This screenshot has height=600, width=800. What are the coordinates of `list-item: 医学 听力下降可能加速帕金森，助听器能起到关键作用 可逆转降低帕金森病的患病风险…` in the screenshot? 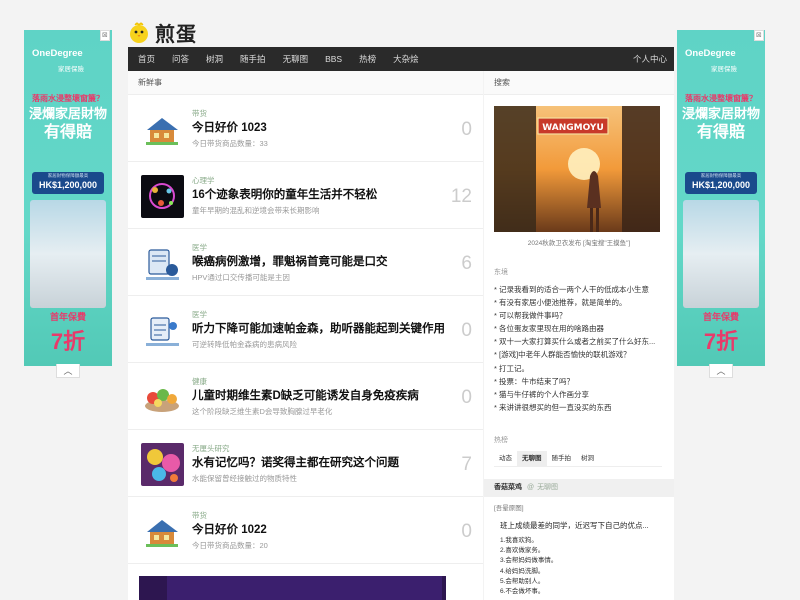 It's located at (305, 329).